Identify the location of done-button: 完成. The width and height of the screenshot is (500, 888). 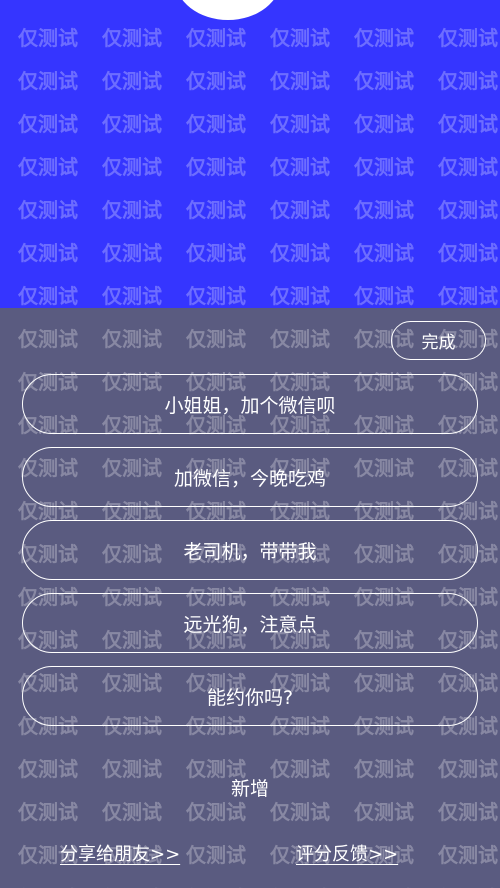
(438, 340).